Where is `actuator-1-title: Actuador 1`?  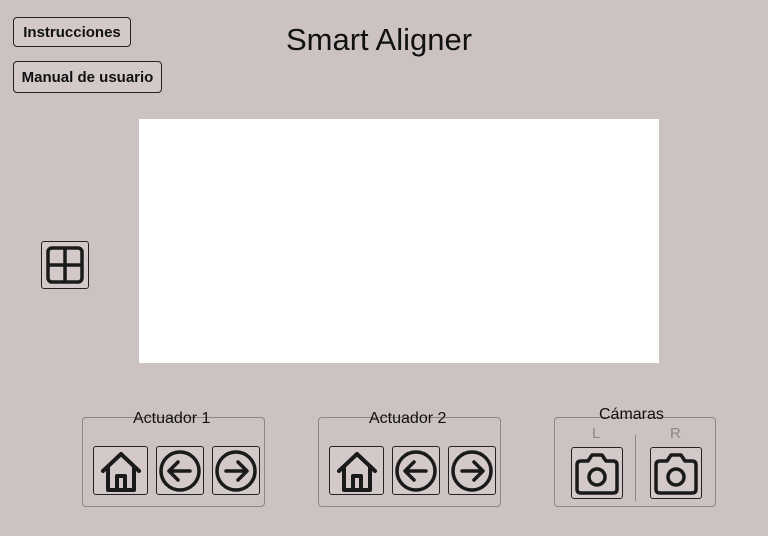
actuator-1-title: Actuador 1 is located at coordinates (172, 418).